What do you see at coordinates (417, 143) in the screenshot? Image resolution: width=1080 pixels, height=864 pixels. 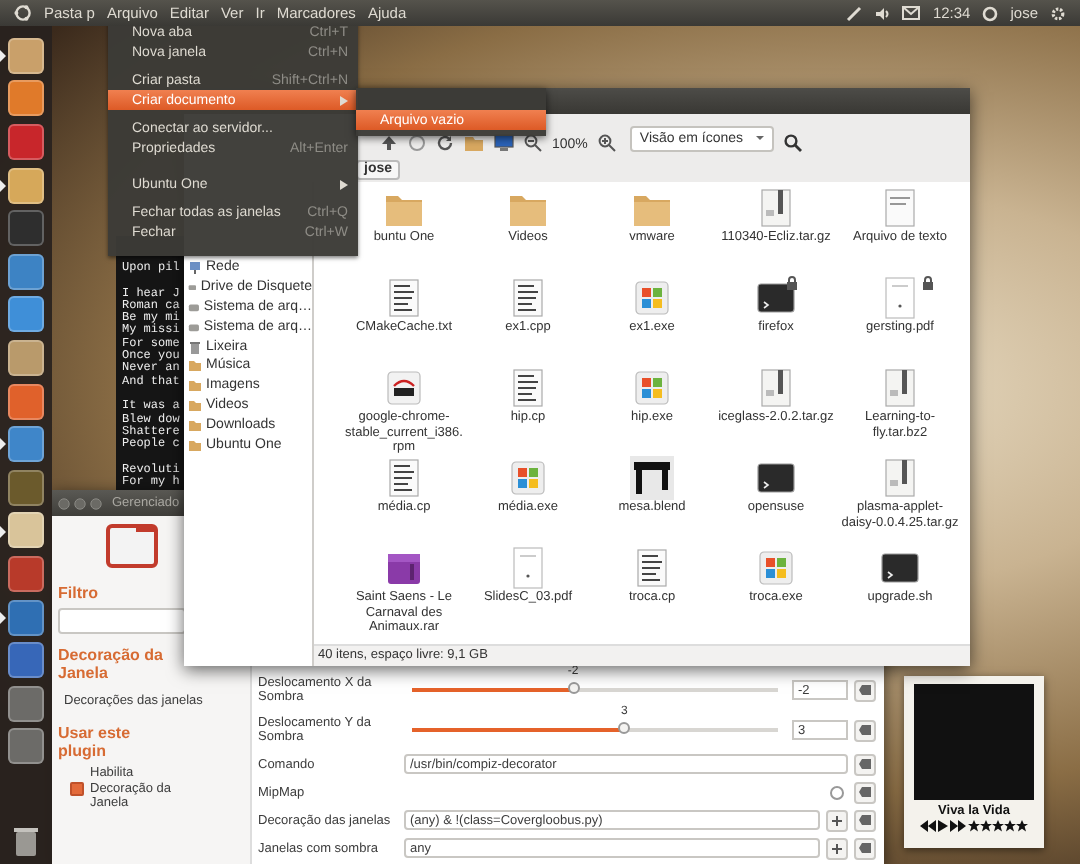 I see `stop-icon` at bounding box center [417, 143].